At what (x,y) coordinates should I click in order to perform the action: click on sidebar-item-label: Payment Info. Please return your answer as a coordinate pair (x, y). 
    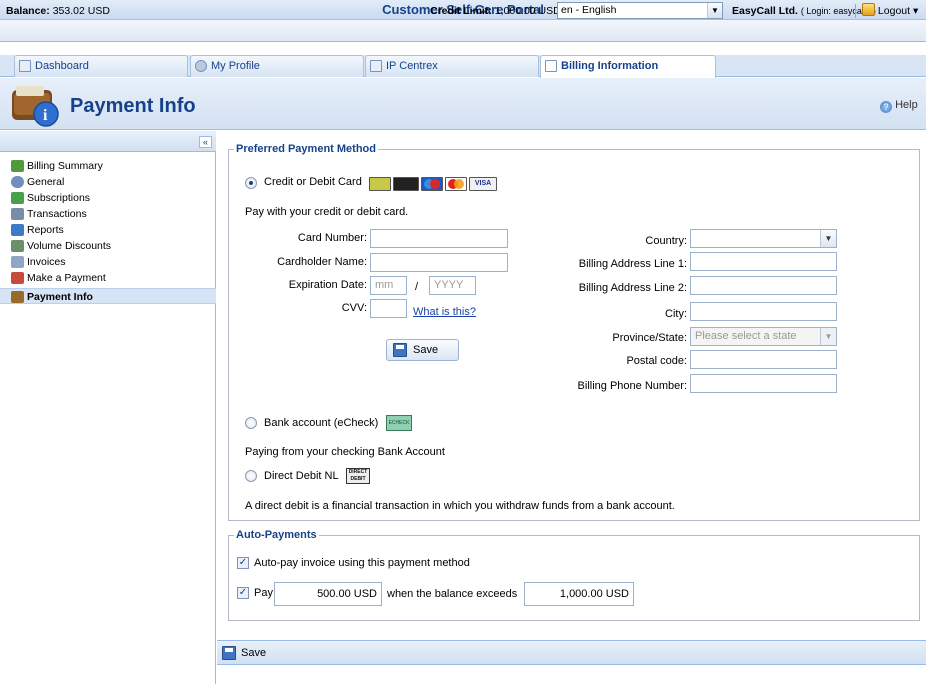
    Looking at the image, I should click on (60, 297).